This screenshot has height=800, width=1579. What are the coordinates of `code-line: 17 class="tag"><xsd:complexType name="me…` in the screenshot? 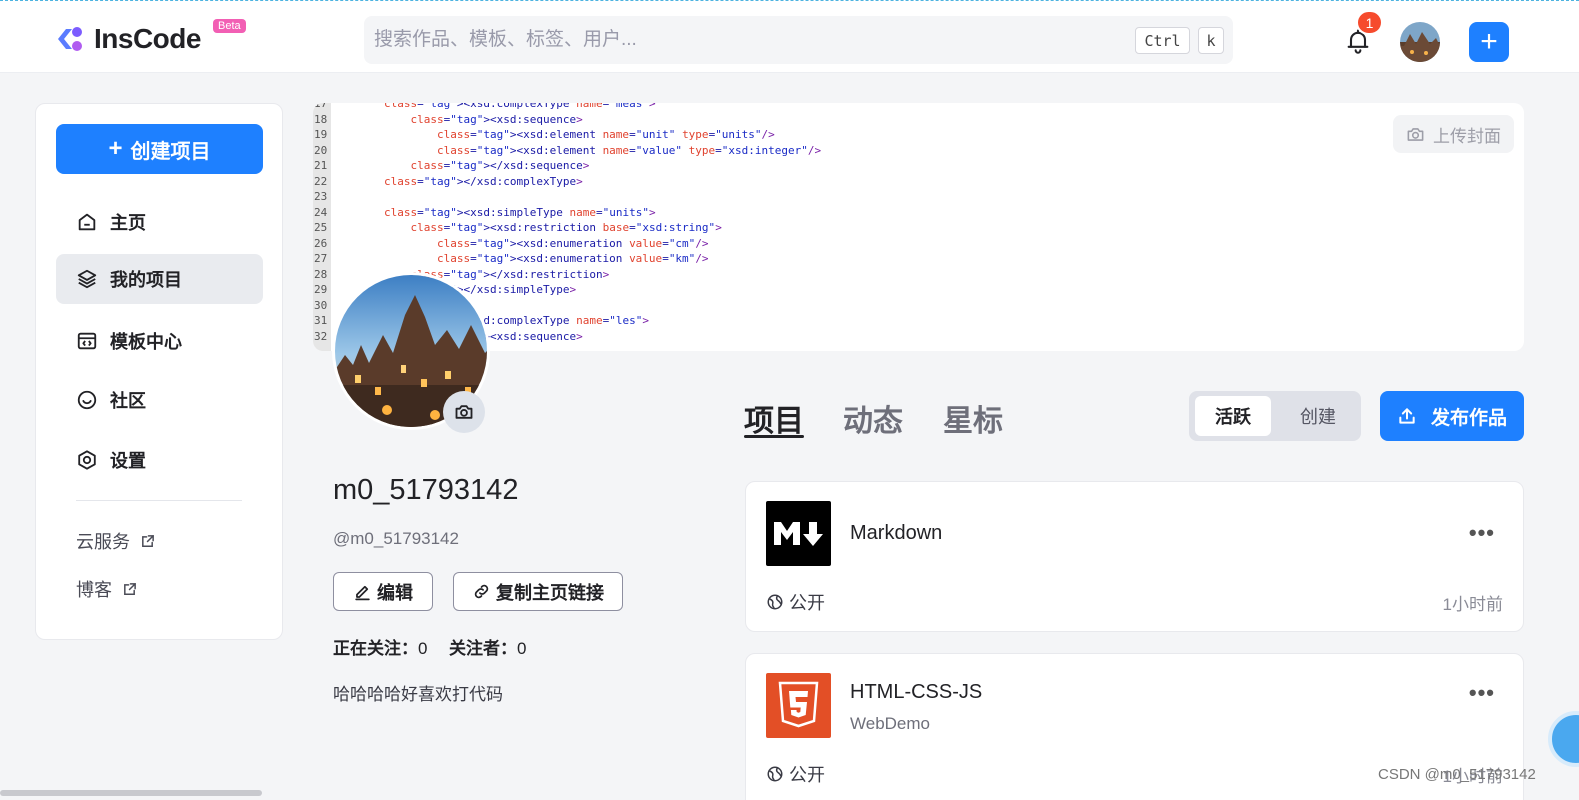 It's located at (485, 106).